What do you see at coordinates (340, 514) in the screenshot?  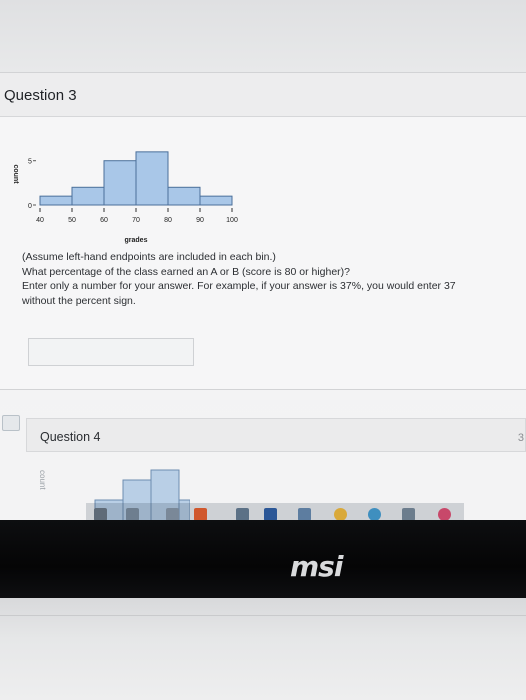 I see `chrome-icon` at bounding box center [340, 514].